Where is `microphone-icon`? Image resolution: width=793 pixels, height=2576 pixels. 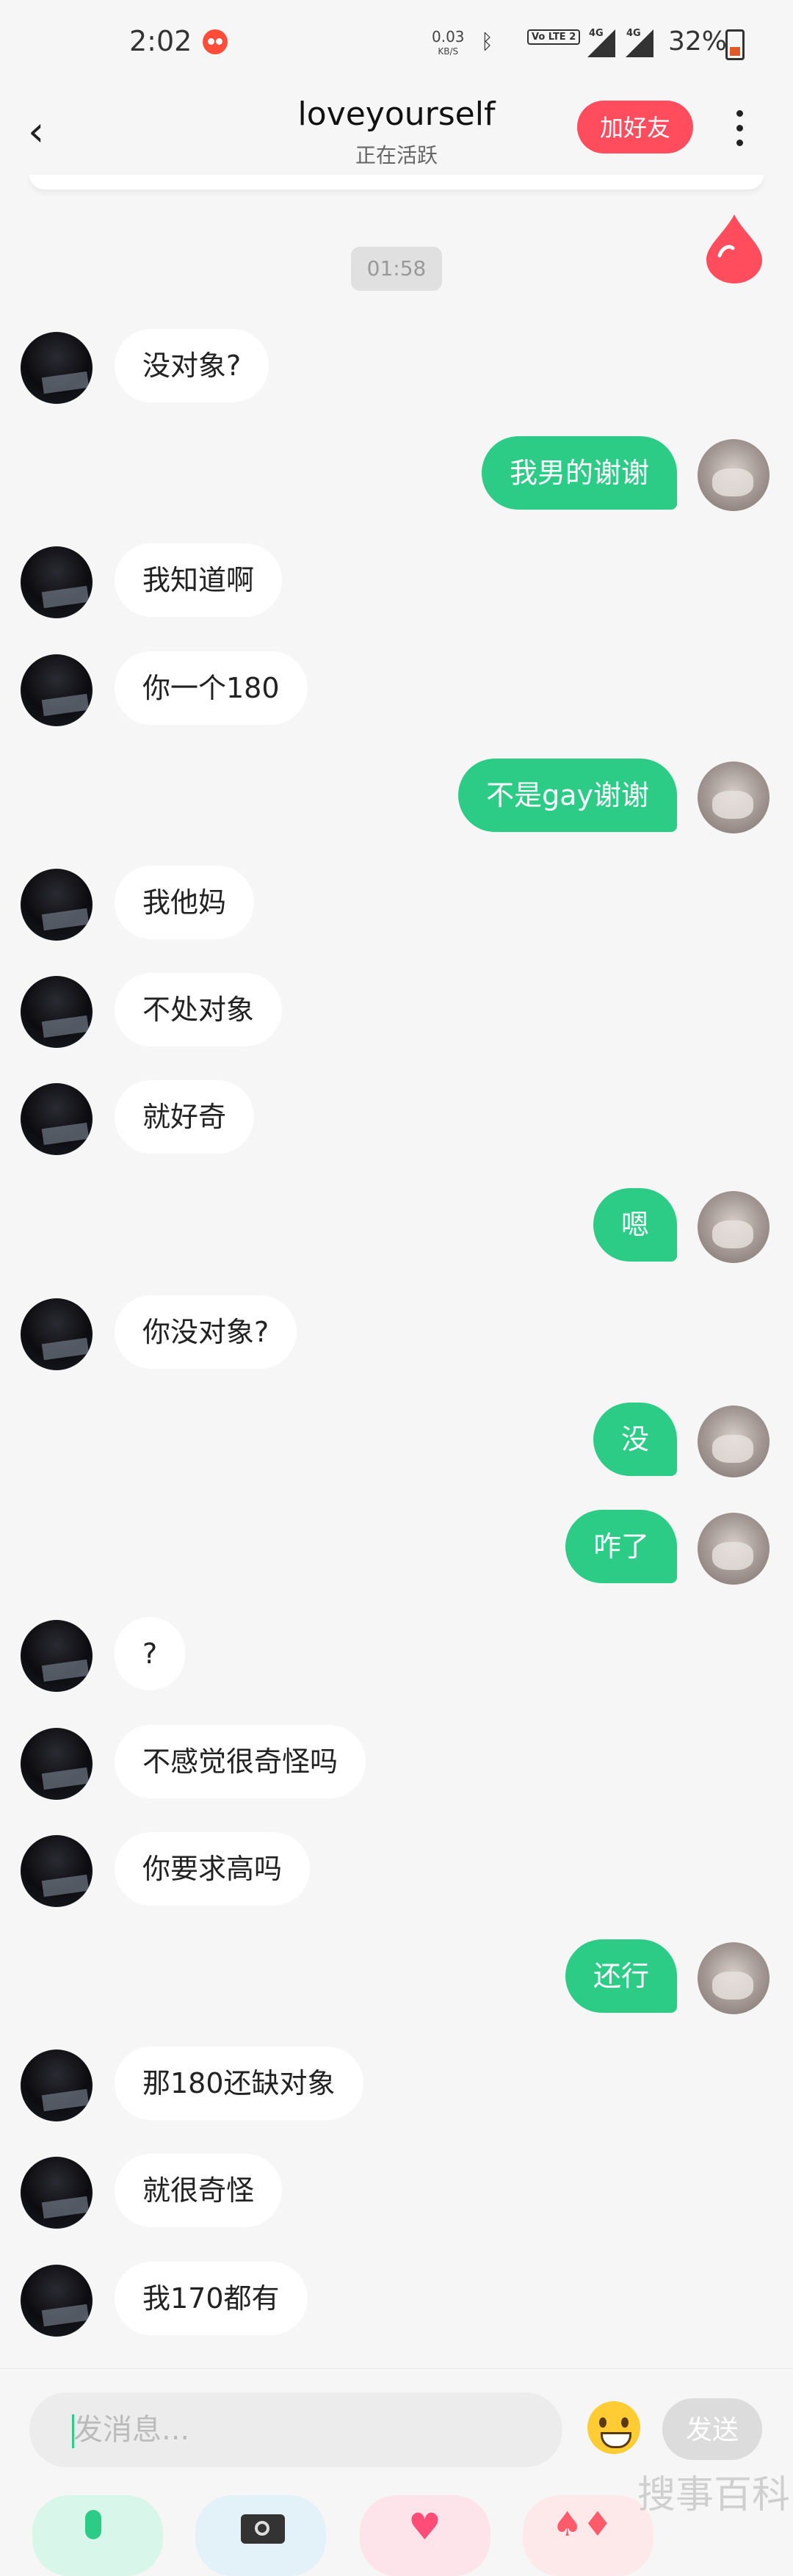 microphone-icon is located at coordinates (93, 2524).